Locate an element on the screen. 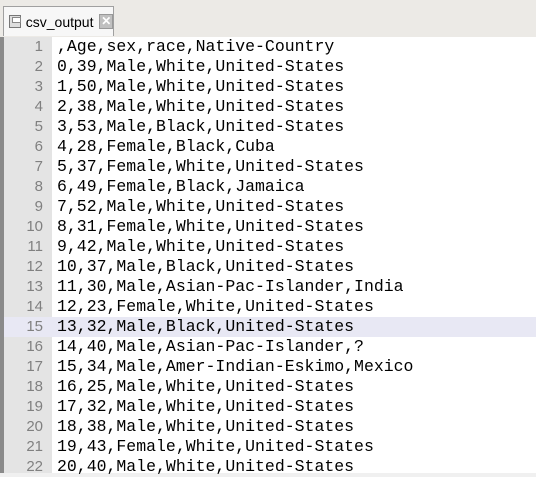 The image size is (536, 477). line-text: 20,40,Male,White,United-States is located at coordinates (206, 466).